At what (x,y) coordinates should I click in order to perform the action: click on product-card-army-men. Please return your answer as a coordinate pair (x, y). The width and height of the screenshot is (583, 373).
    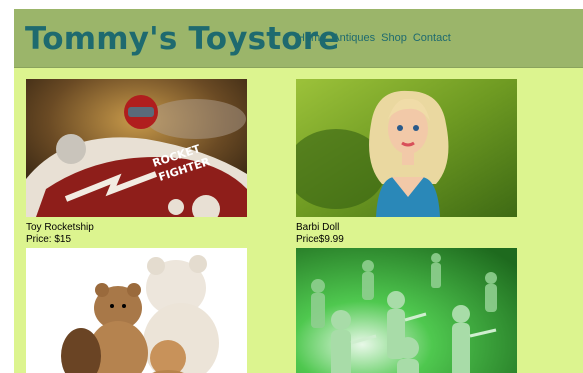
    Looking at the image, I should click on (406, 310).